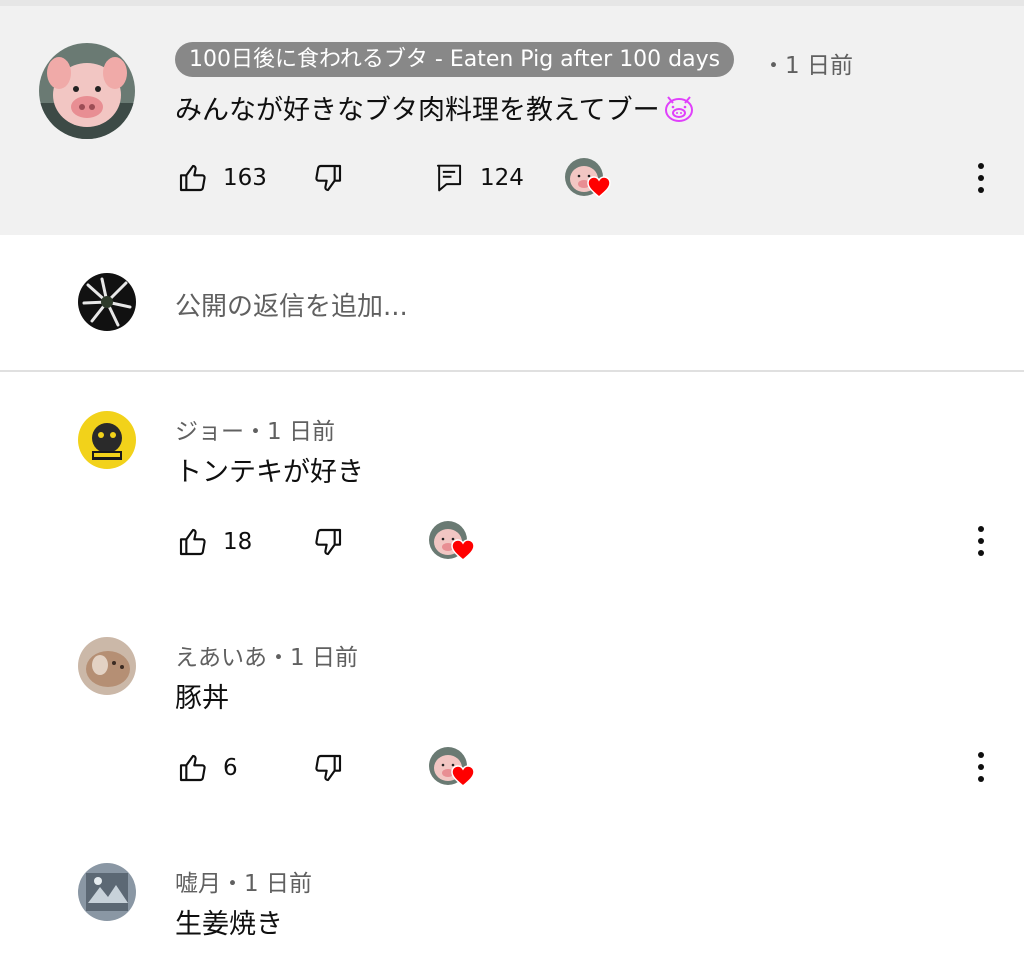 This screenshot has width=1024, height=954. What do you see at coordinates (679, 111) in the screenshot?
I see `pig-face-emoji` at bounding box center [679, 111].